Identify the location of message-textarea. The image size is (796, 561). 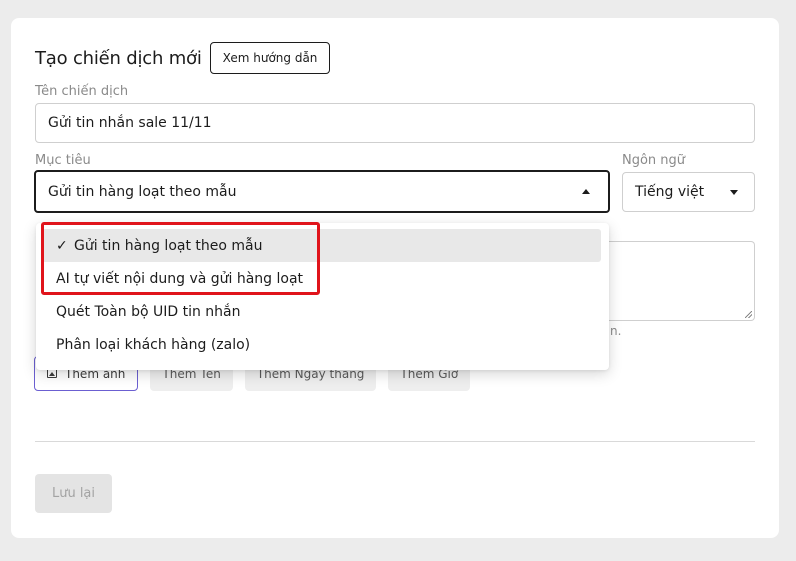
(681, 281).